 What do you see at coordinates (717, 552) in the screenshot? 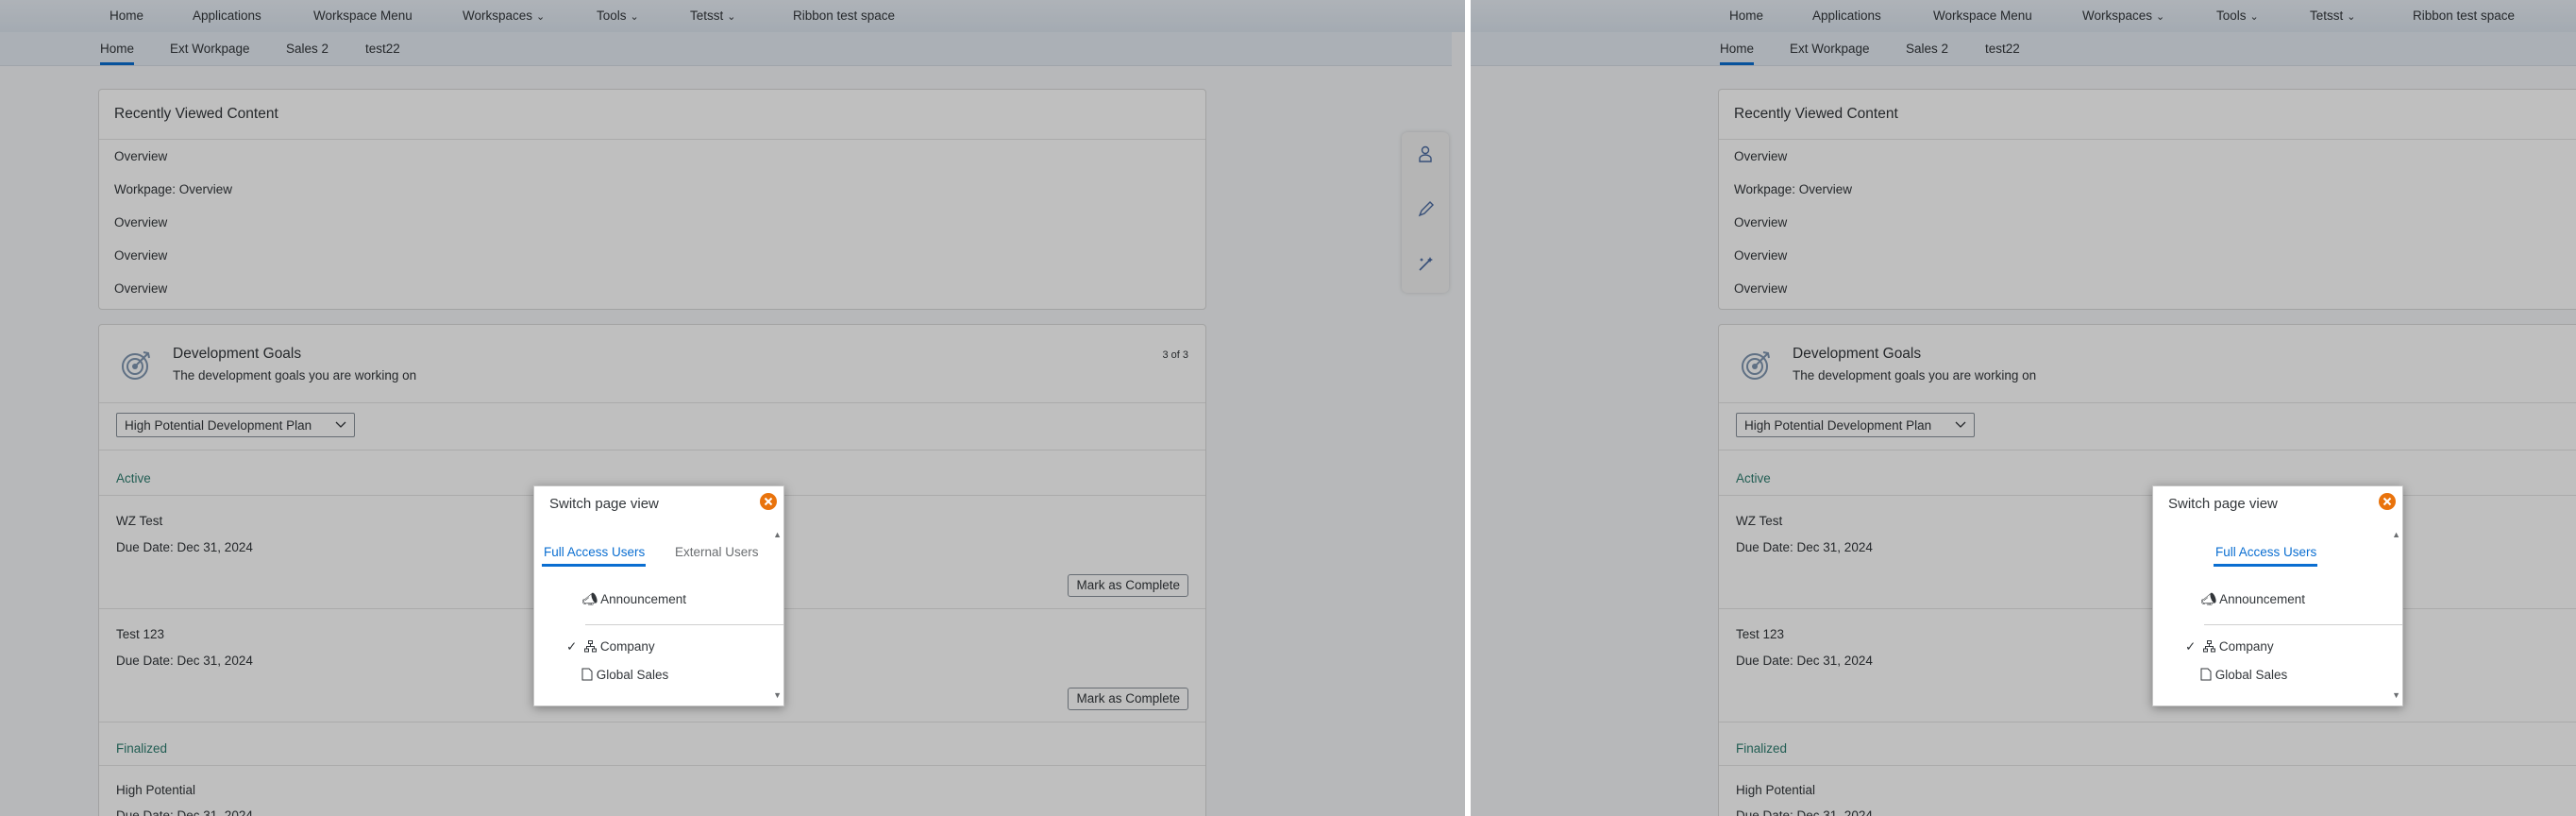
I see `tab-external-users: External Users` at bounding box center [717, 552].